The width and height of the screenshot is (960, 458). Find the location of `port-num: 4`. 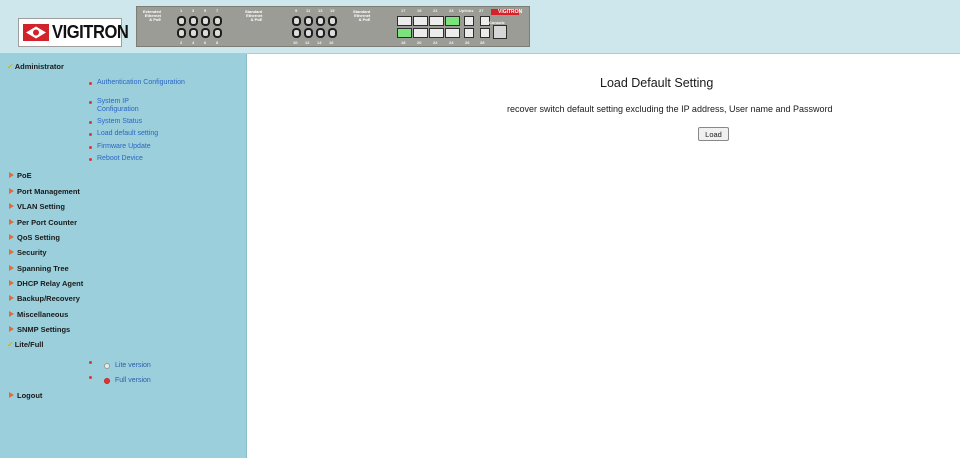

port-num: 4 is located at coordinates (193, 42).